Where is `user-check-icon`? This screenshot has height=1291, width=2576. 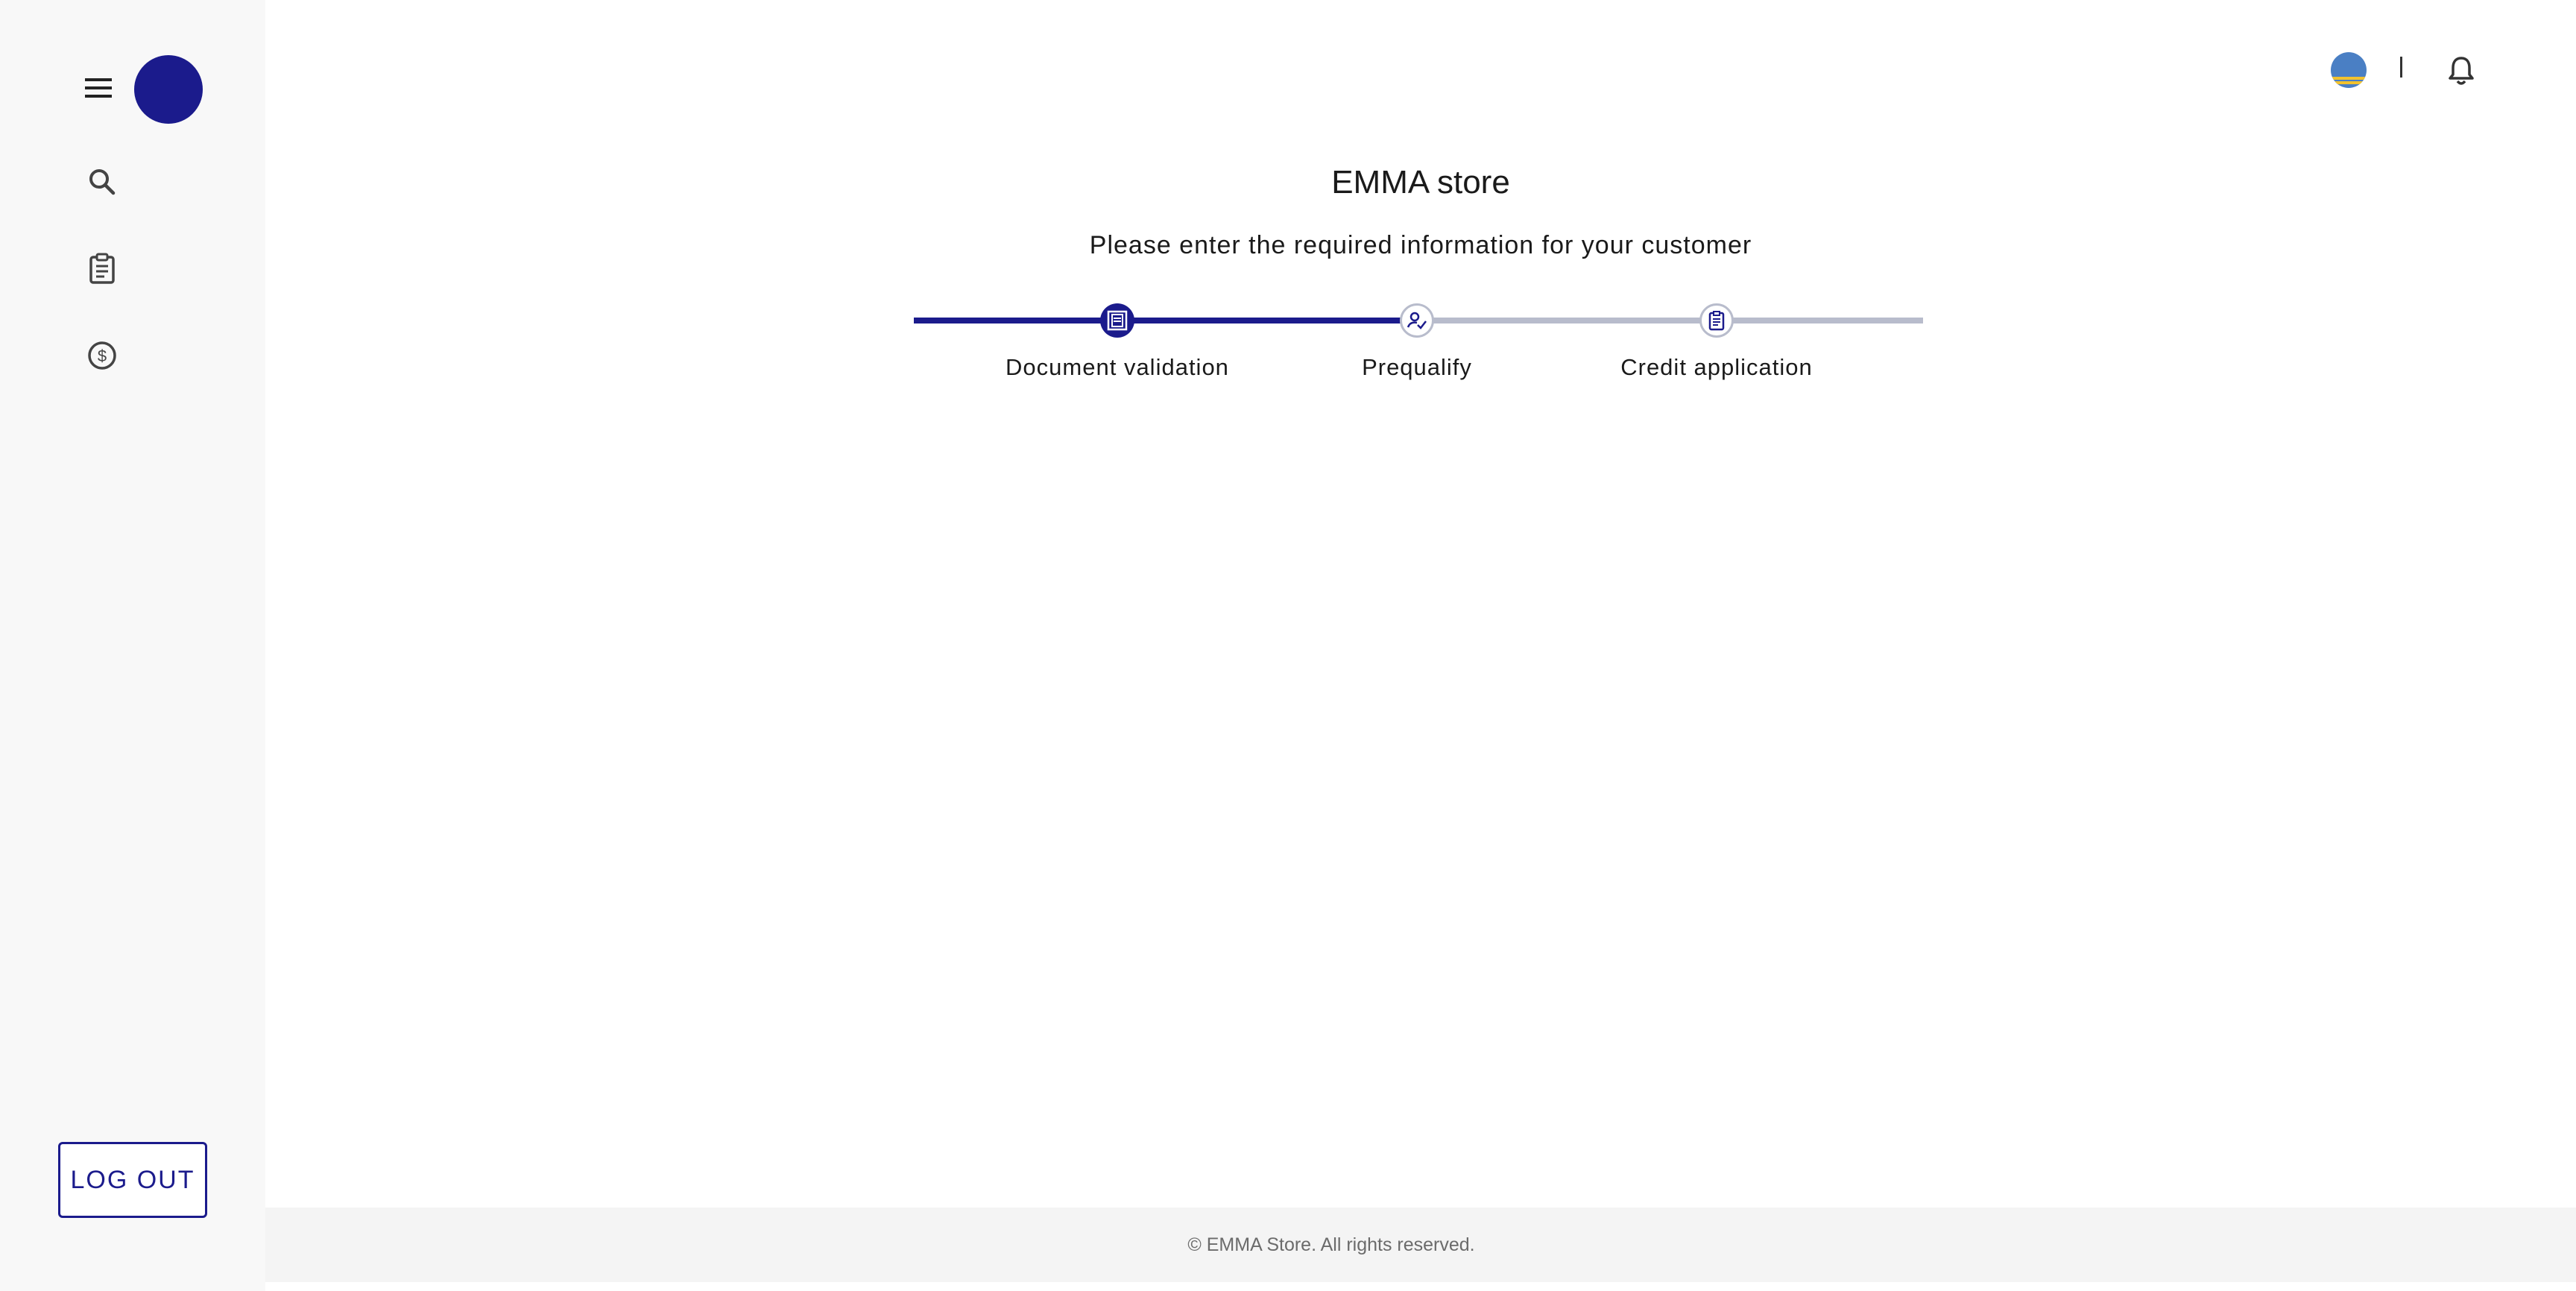 user-check-icon is located at coordinates (1417, 320).